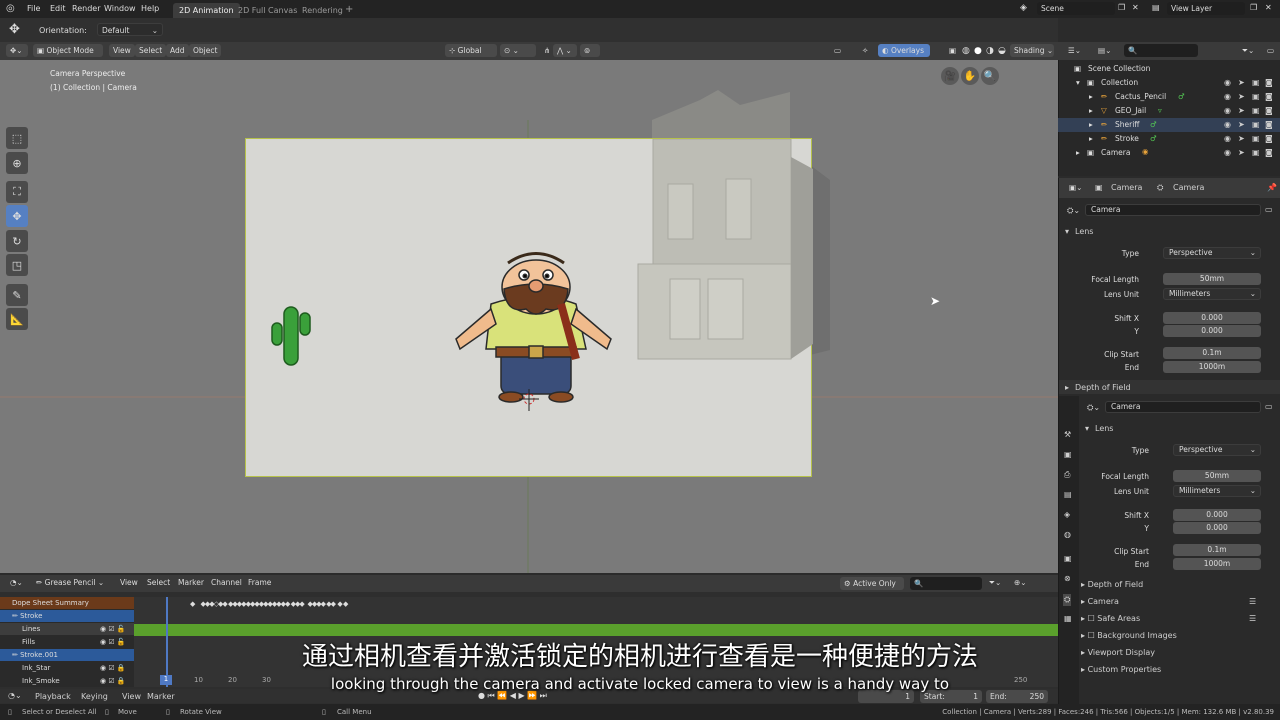  What do you see at coordinates (267, 10) in the screenshot?
I see `tab-2d-full-canvas: 2D Full Canvas` at bounding box center [267, 10].